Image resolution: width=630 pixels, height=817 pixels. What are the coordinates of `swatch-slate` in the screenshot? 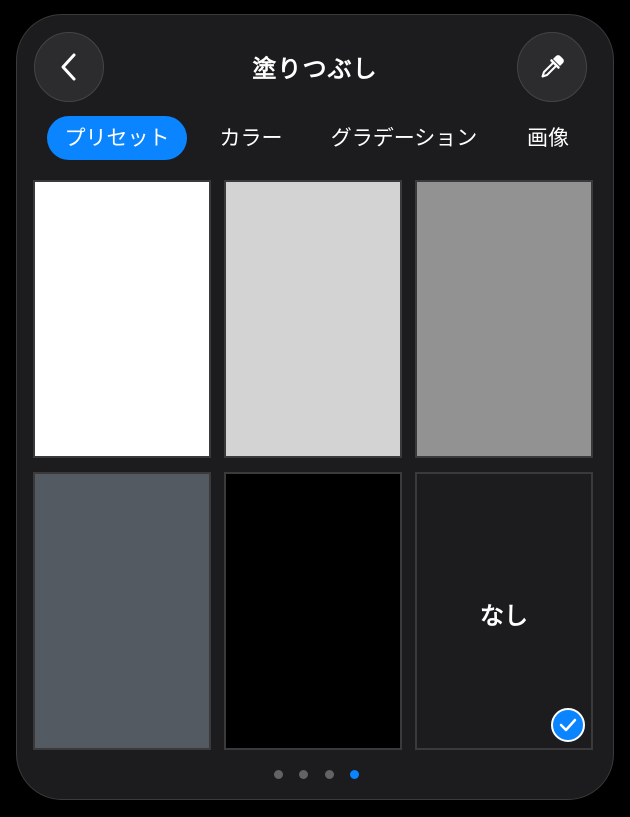 It's located at (122, 611).